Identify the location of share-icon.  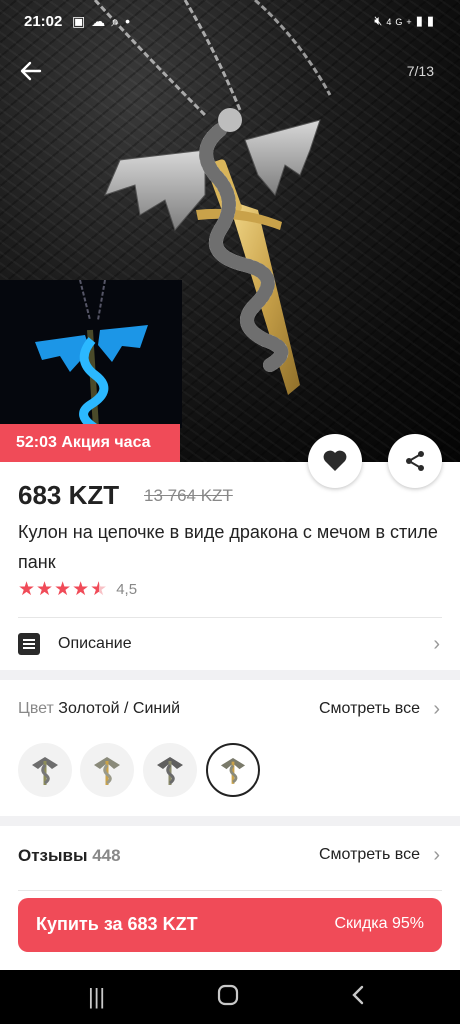
(415, 461).